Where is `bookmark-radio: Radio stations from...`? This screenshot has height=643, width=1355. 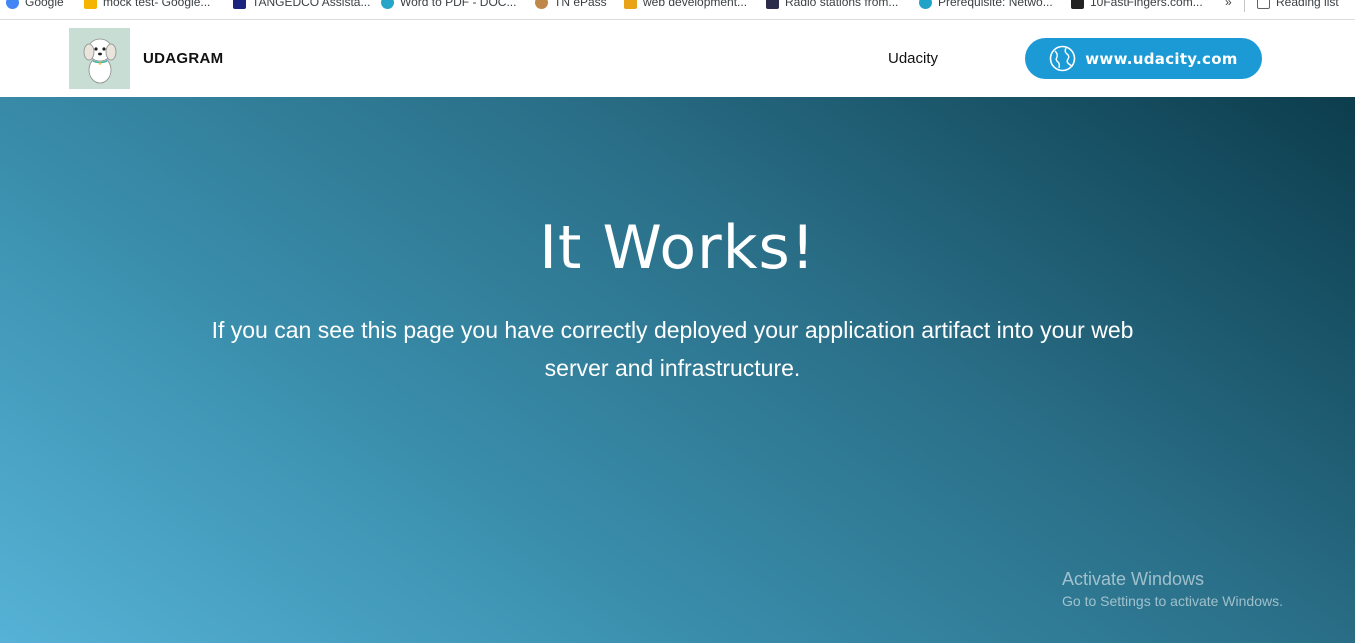
bookmark-radio: Radio stations from... is located at coordinates (832, 5).